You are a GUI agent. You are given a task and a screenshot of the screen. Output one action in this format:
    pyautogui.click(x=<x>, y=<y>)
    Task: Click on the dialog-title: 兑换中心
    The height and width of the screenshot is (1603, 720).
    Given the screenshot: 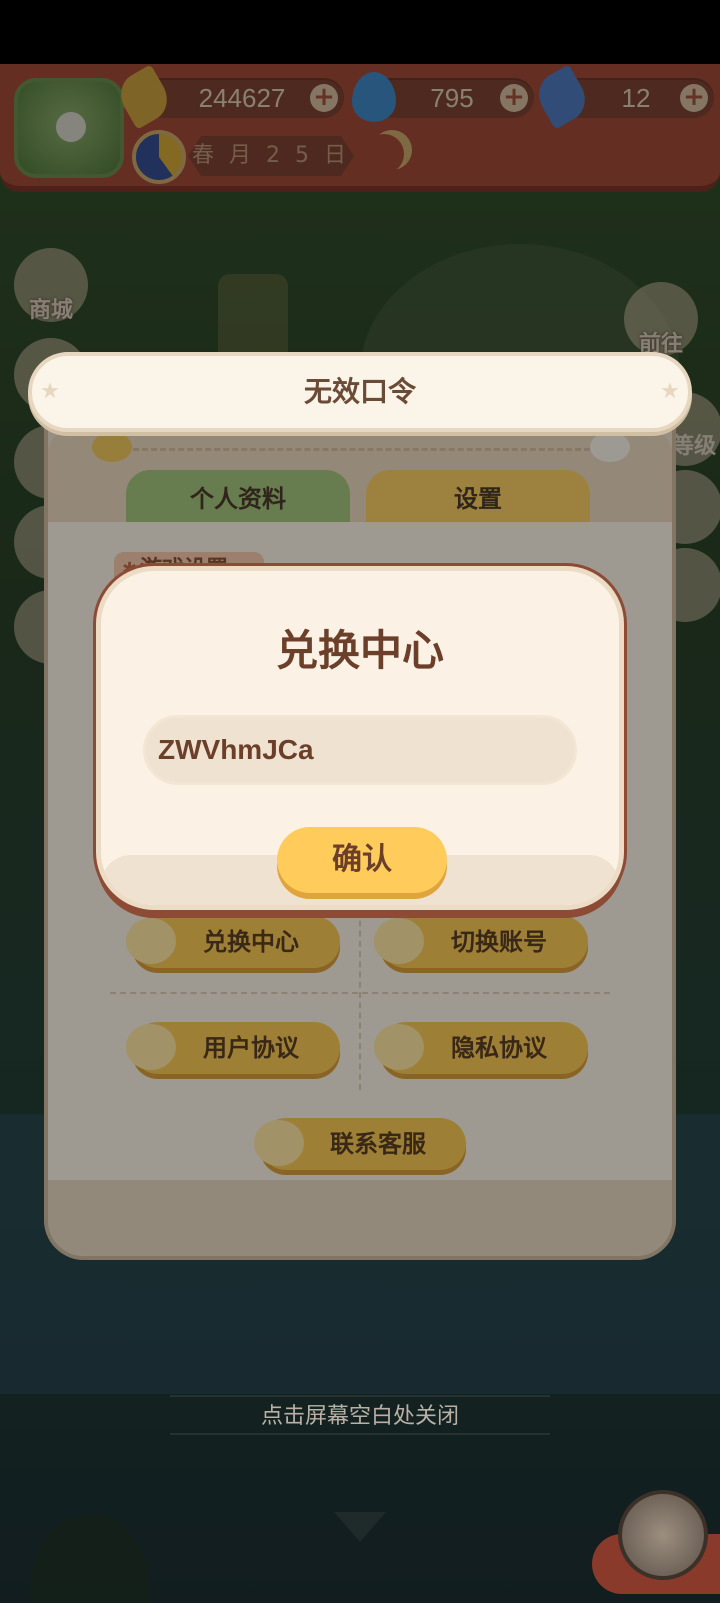 What is the action you would take?
    pyautogui.click(x=359, y=650)
    